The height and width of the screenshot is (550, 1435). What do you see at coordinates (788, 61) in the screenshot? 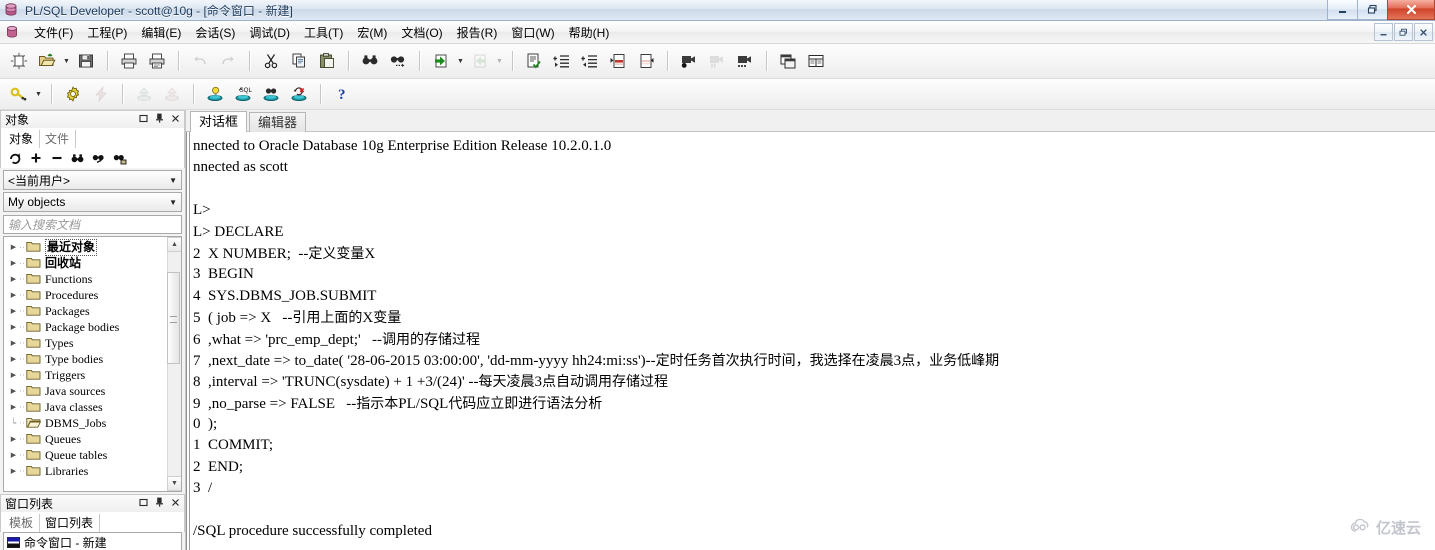
I see `window-list-icon` at bounding box center [788, 61].